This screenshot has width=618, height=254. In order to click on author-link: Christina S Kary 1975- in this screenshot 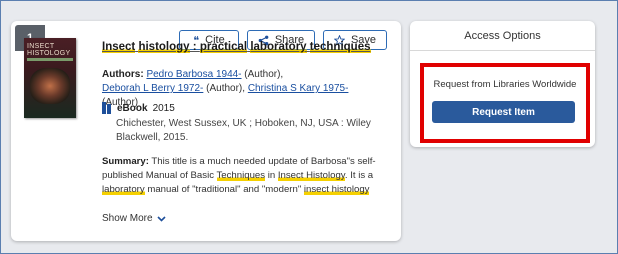, I will do `click(298, 88)`.